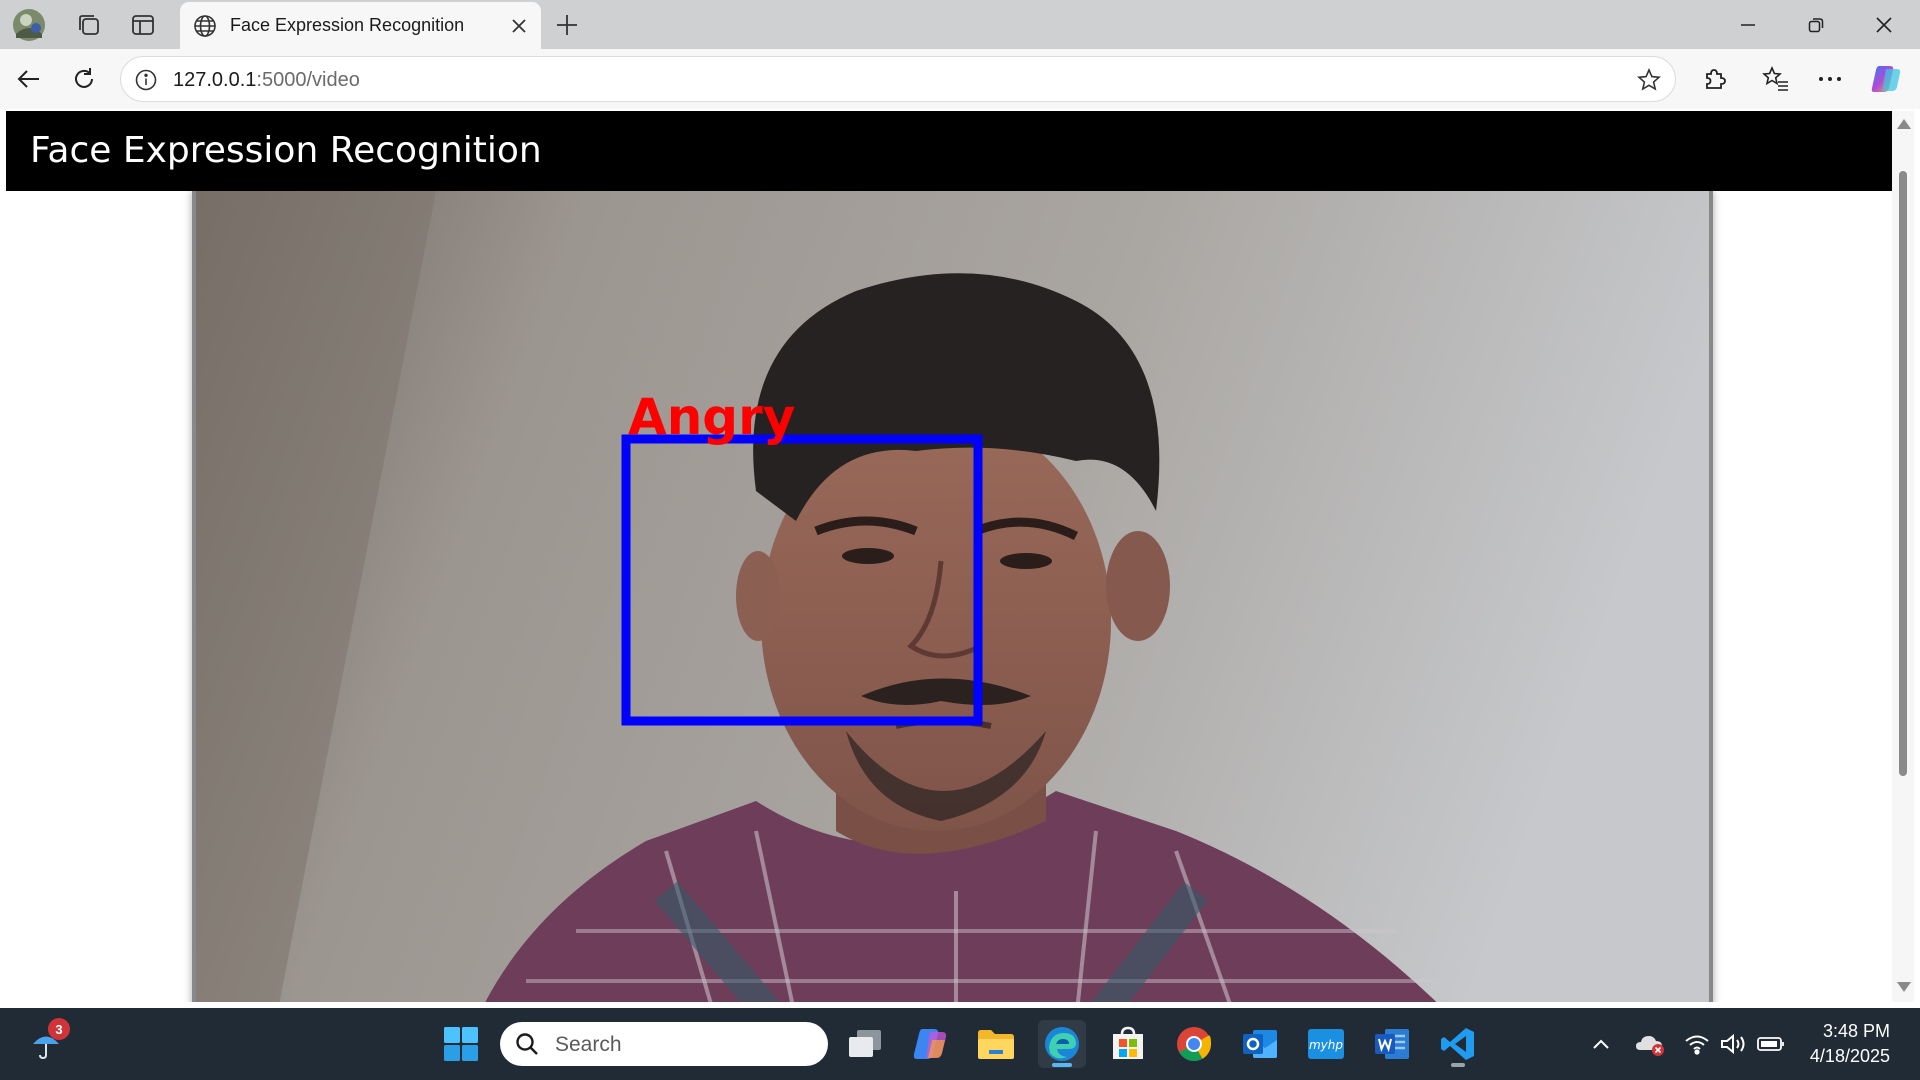  I want to click on profile-avatar-icon, so click(29, 25).